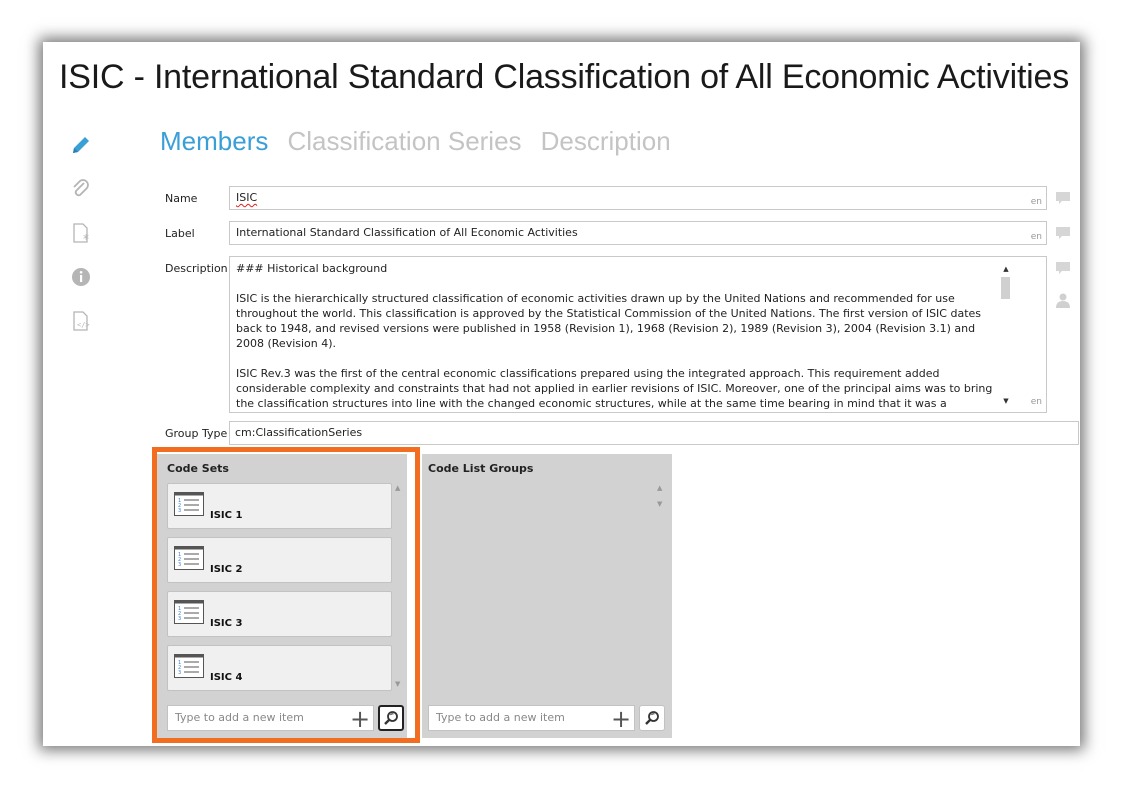 The height and width of the screenshot is (788, 1121). What do you see at coordinates (198, 468) in the screenshot?
I see `code-sets-title: Code Sets` at bounding box center [198, 468].